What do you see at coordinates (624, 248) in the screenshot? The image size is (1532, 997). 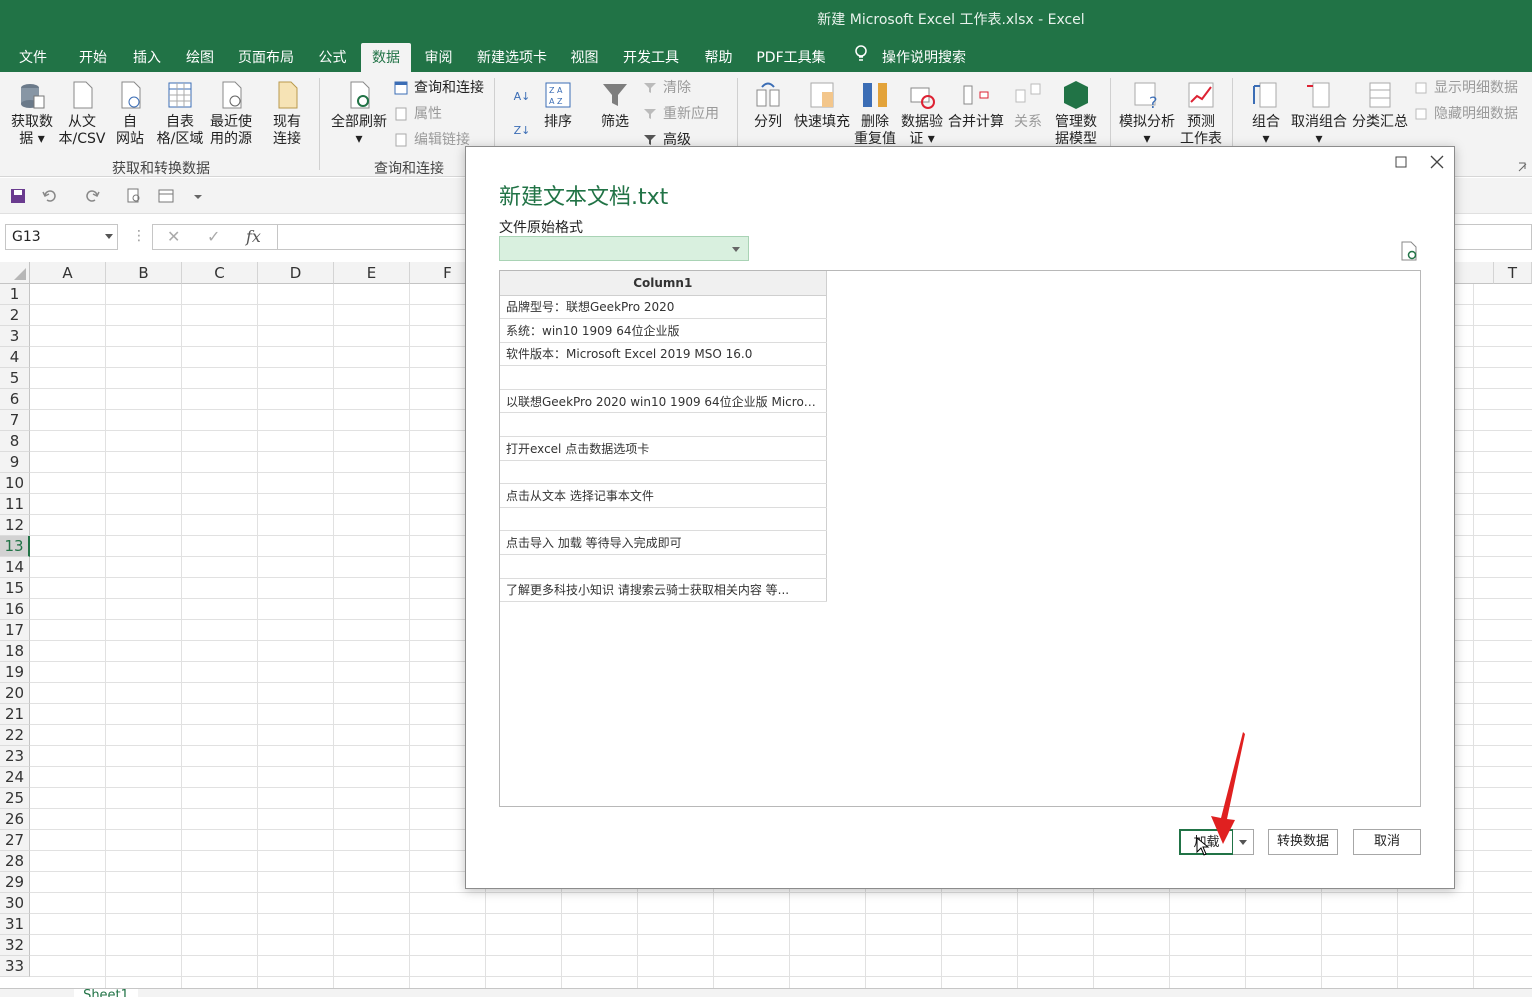 I see `file-origin-select` at bounding box center [624, 248].